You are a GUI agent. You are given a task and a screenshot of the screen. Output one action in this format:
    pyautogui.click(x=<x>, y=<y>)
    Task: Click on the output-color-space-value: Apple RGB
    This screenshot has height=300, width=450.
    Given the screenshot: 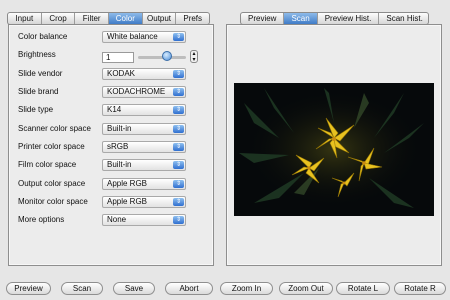 What is the action you would take?
    pyautogui.click(x=127, y=183)
    